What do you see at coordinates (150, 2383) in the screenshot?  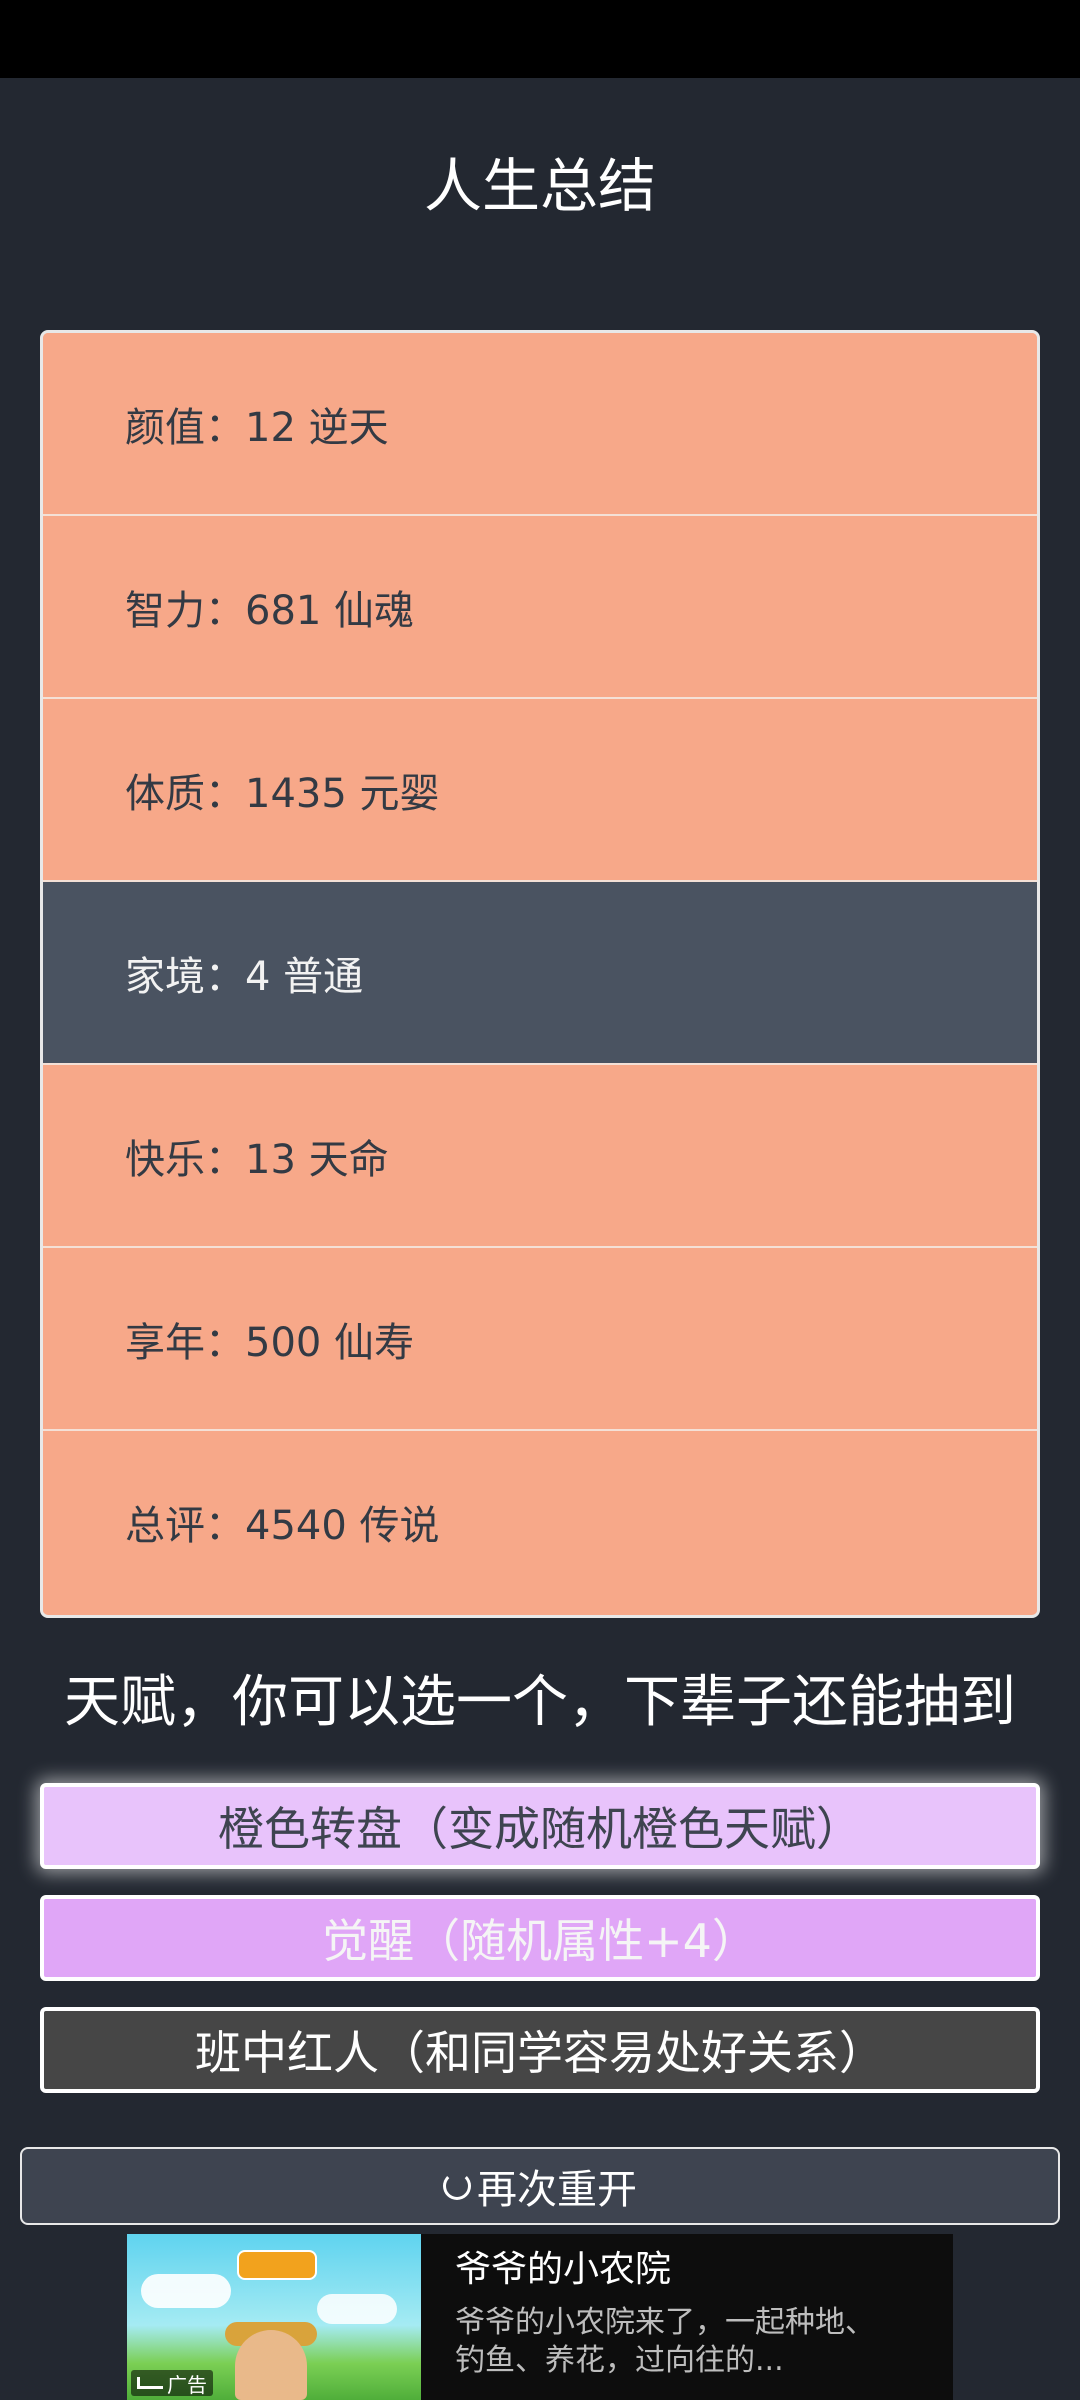 I see `ad-logo-icon` at bounding box center [150, 2383].